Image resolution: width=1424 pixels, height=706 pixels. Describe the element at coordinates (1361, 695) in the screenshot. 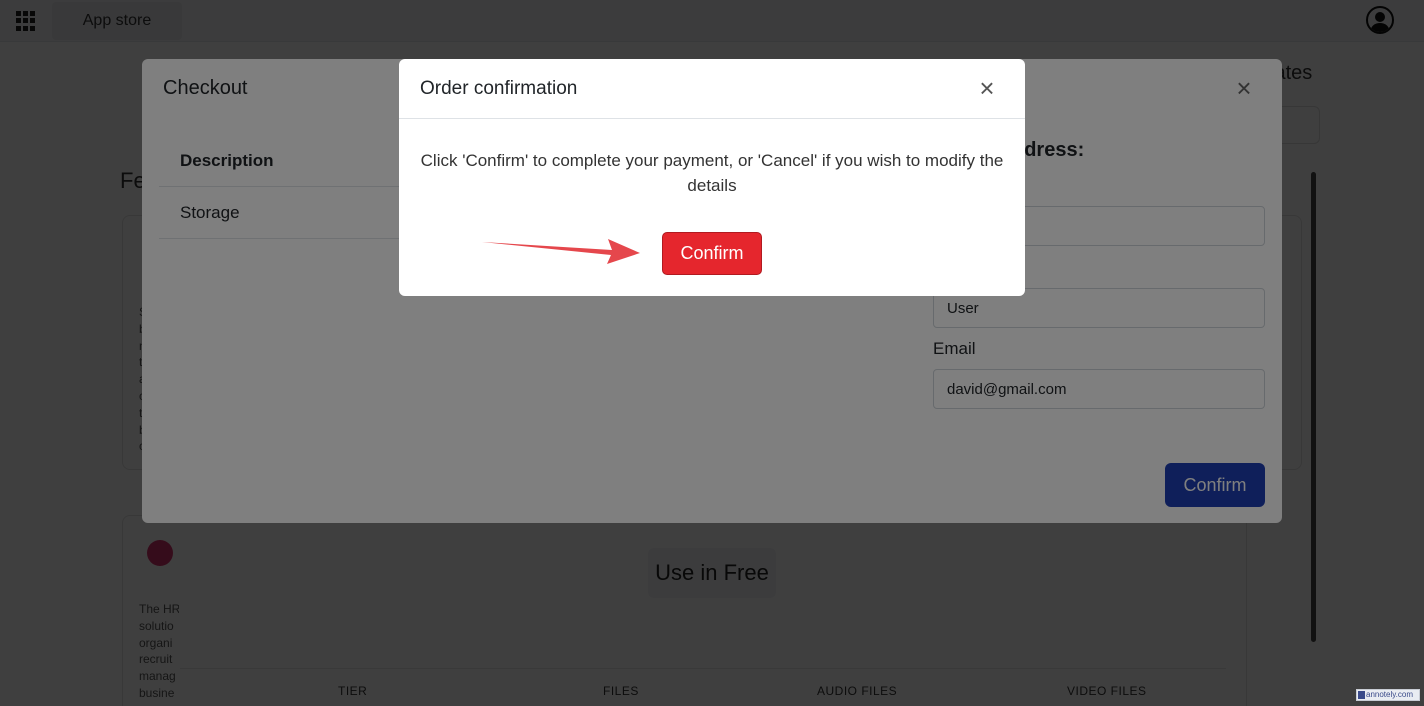

I see `annotely-logo-icon` at that location.